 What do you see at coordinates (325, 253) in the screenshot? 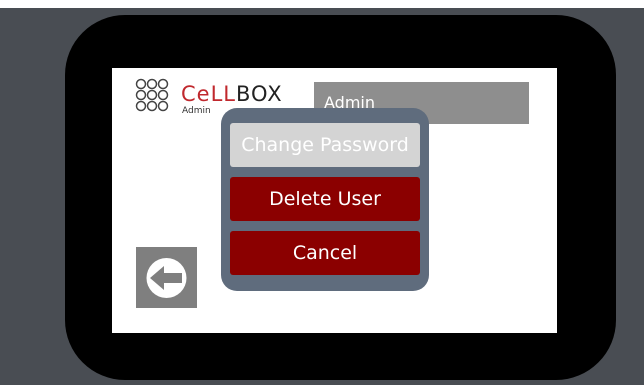
I see `cancel-button: Cancel` at bounding box center [325, 253].